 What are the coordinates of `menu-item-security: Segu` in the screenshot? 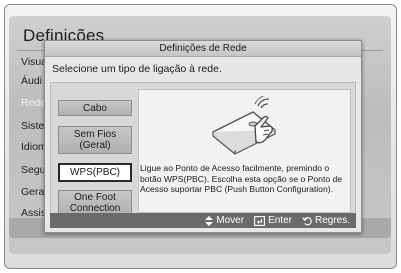 It's located at (33, 170).